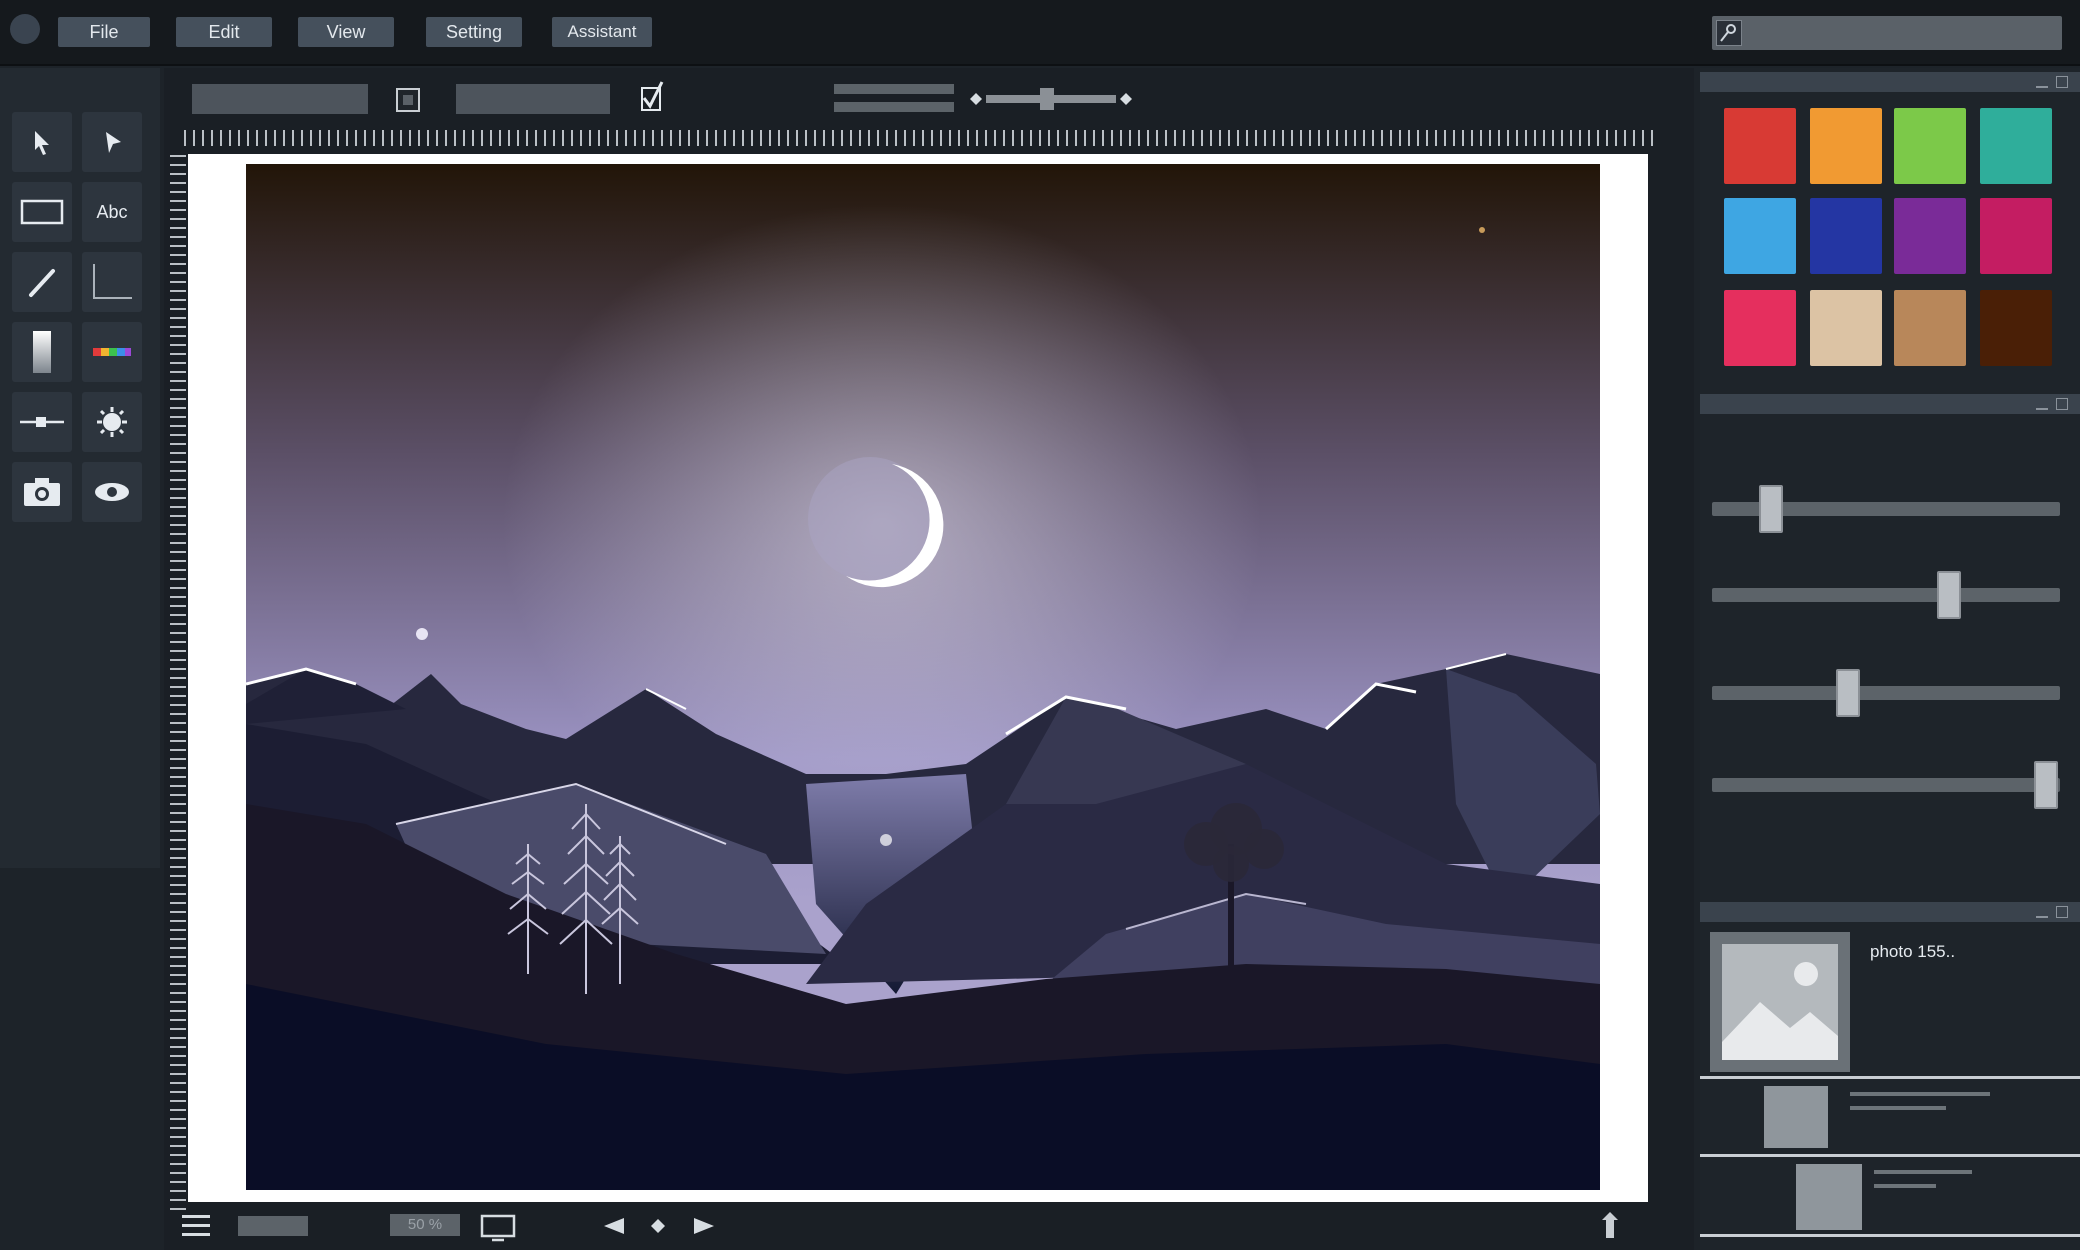  I want to click on arrow-left-icon, so click(614, 1226).